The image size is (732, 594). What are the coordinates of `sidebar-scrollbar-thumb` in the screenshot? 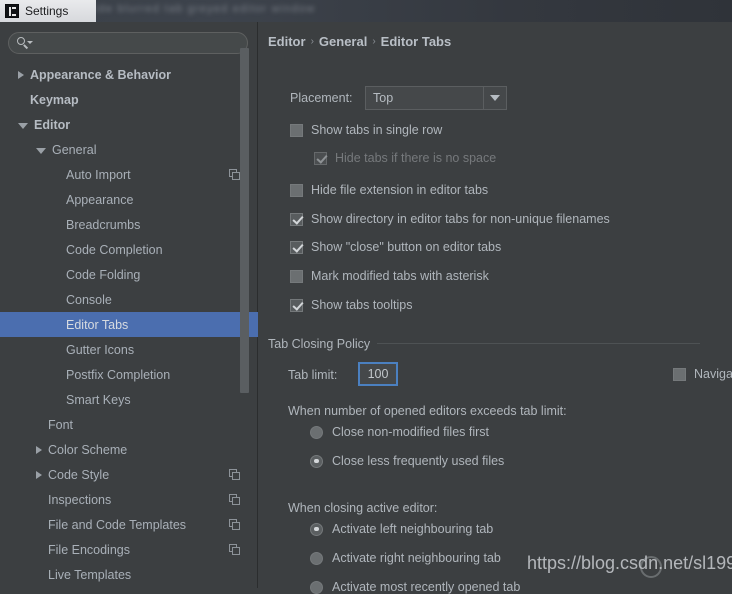 It's located at (244, 220).